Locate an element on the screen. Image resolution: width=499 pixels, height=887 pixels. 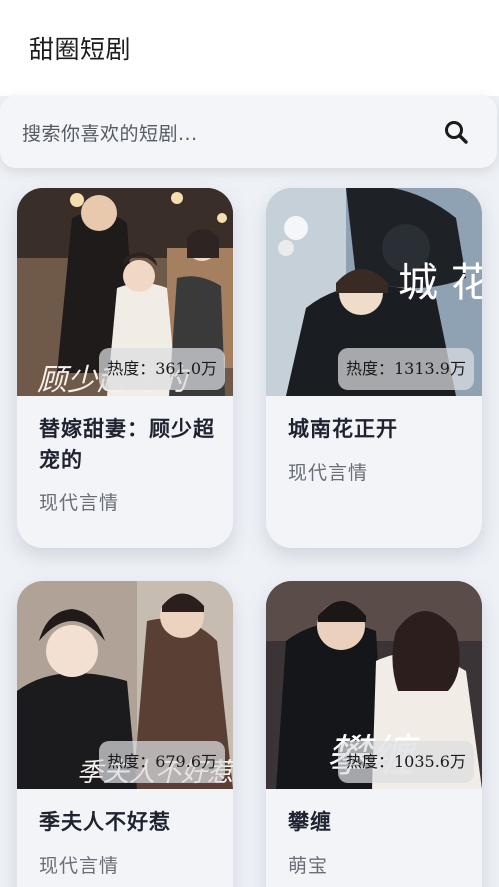
heat-badge: 热度：679.6万 is located at coordinates (162, 762).